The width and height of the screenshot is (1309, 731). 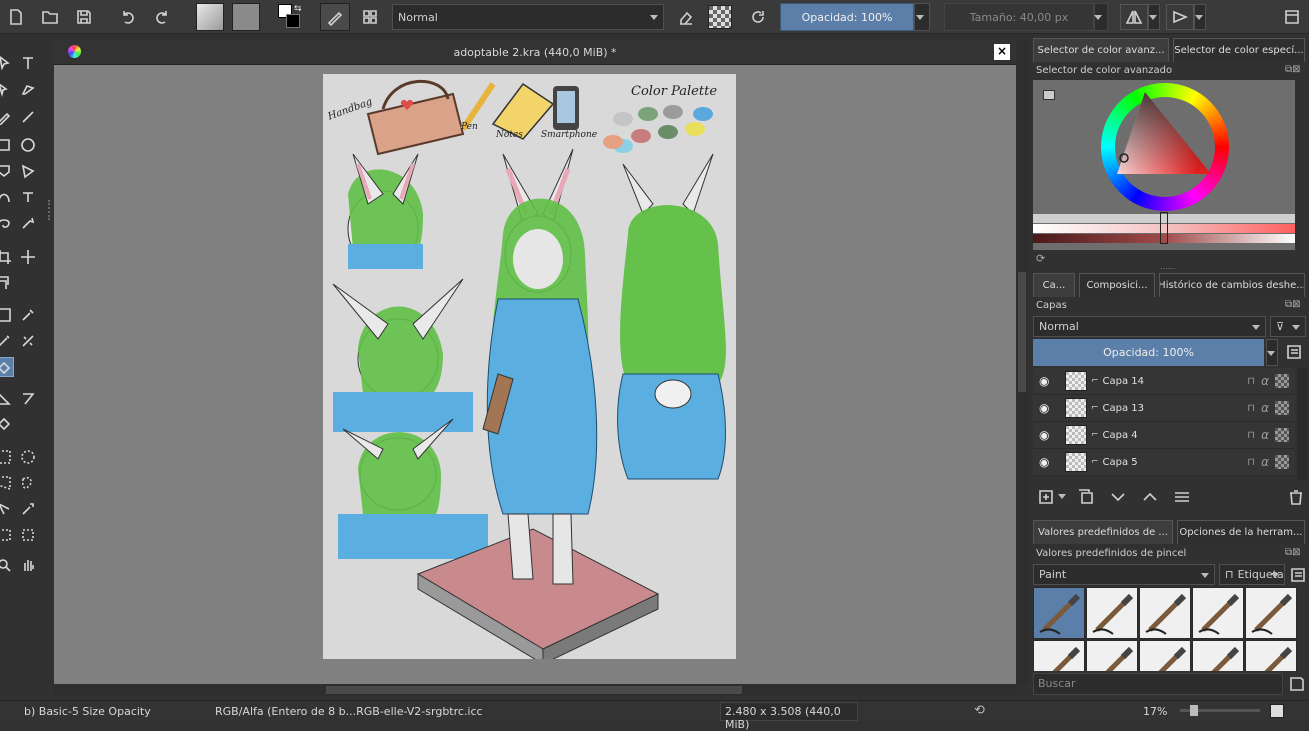 What do you see at coordinates (1194, 710) in the screenshot?
I see `zoom-slider-handle` at bounding box center [1194, 710].